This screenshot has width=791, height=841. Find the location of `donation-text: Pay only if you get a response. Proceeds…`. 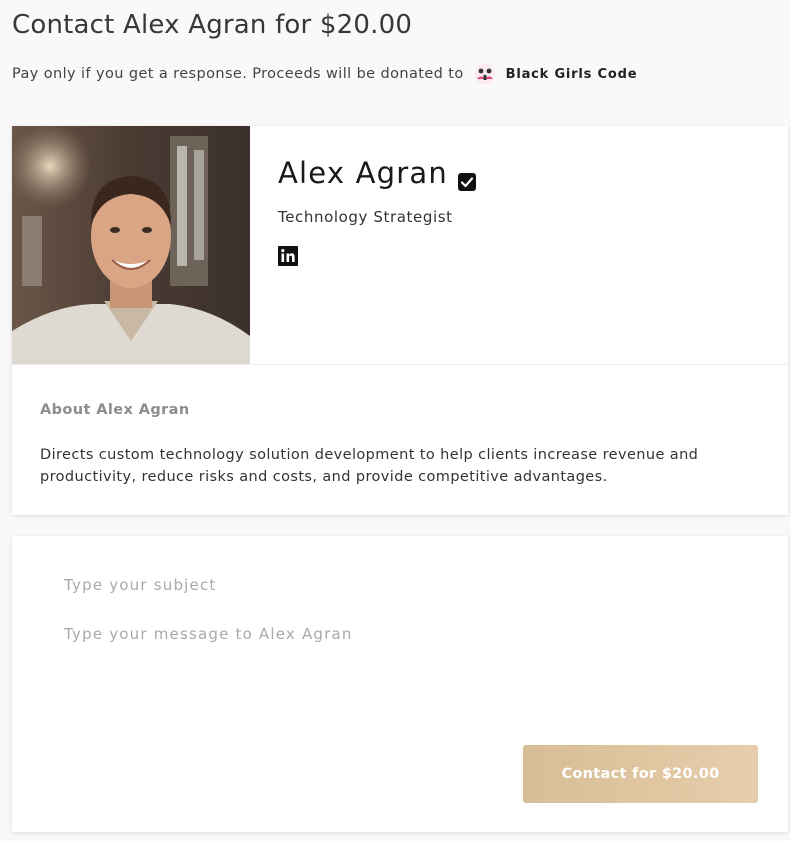

donation-text: Pay only if you get a response. Proceeds… is located at coordinates (238, 74).